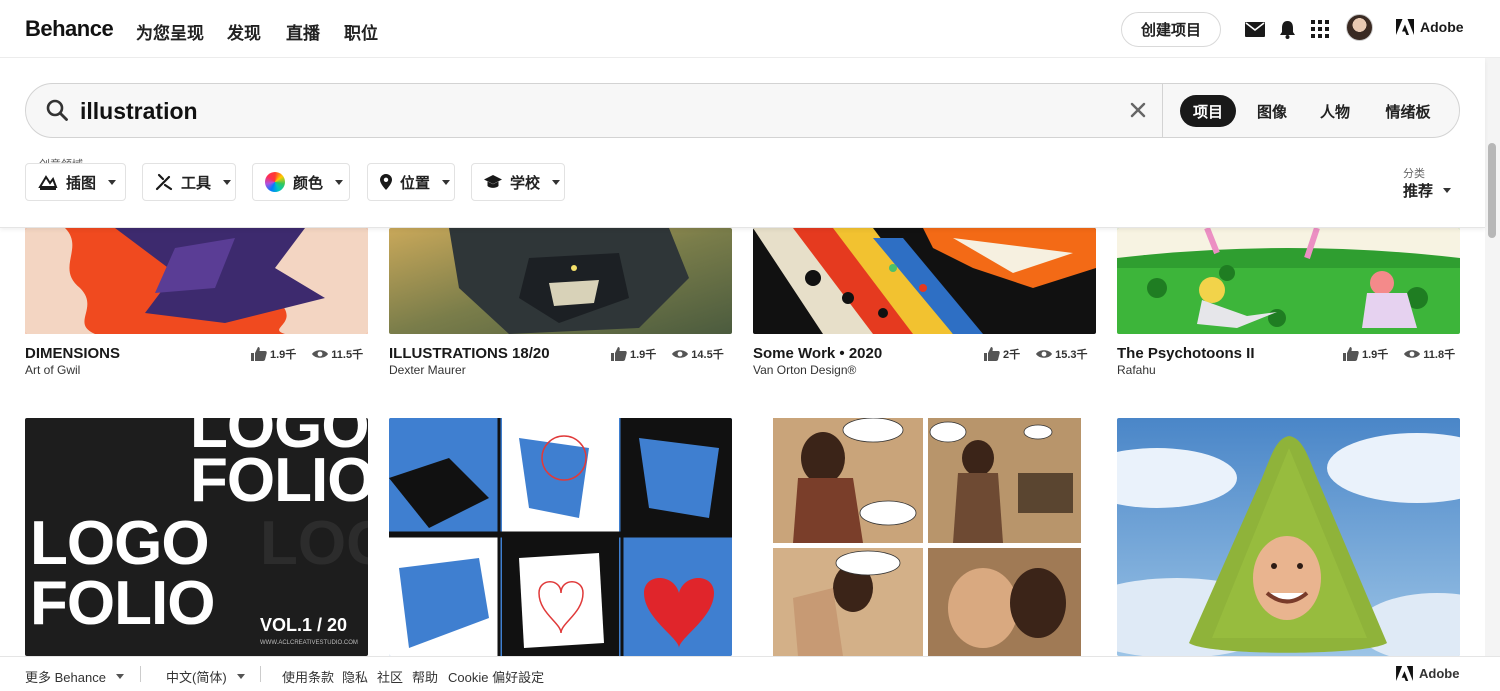  I want to click on logofolio-text: LOGO, so click(120, 543).